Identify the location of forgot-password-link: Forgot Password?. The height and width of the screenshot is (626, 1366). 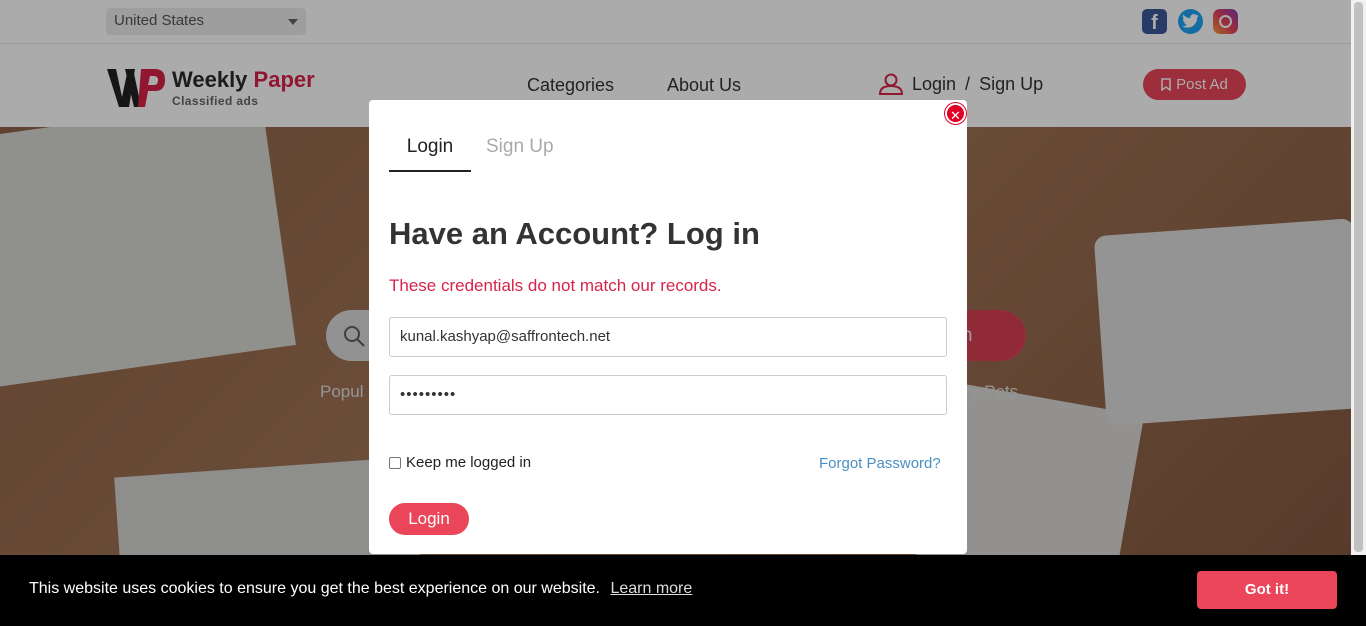
(880, 463).